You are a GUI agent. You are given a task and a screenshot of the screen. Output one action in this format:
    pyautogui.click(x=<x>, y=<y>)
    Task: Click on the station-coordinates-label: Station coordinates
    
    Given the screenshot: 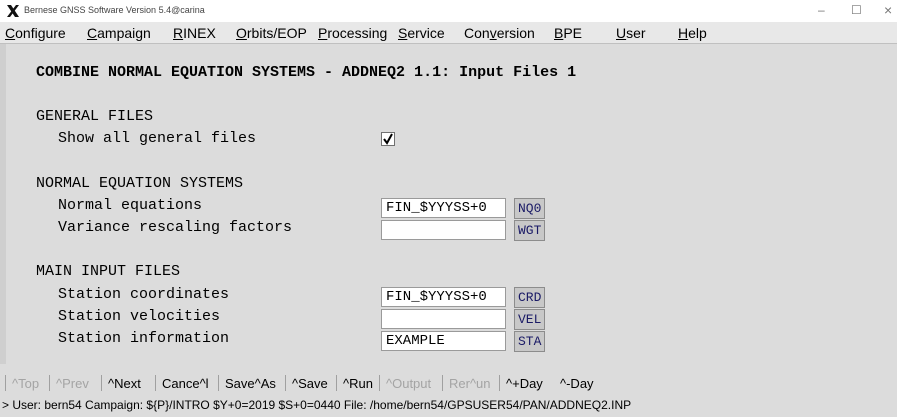 What is the action you would take?
    pyautogui.click(x=144, y=294)
    